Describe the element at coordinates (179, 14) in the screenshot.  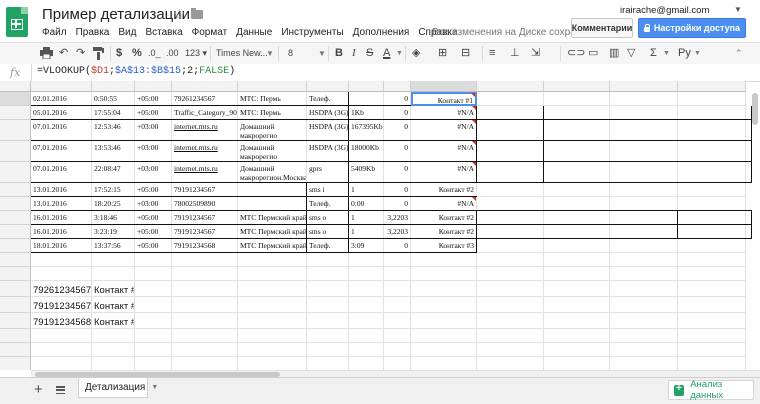
I see `star-icon: ☆` at that location.